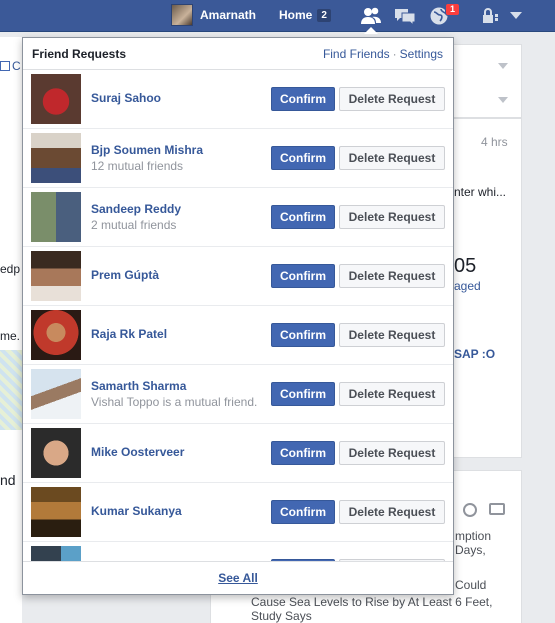 The height and width of the screenshot is (623, 555). What do you see at coordinates (467, 286) in the screenshot?
I see `engaged-text: aged` at bounding box center [467, 286].